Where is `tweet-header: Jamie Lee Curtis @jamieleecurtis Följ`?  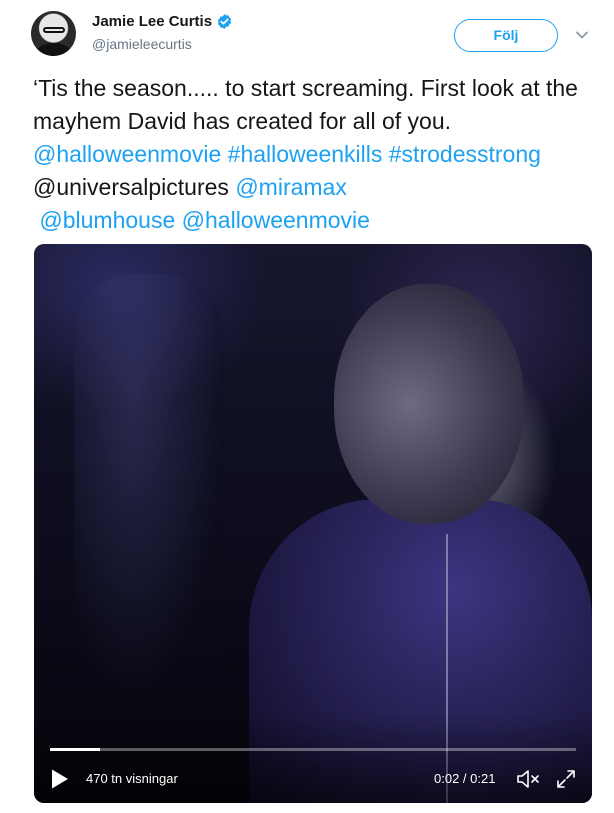 tweet-header: Jamie Lee Curtis @jamieleecurtis Följ is located at coordinates (307, 33).